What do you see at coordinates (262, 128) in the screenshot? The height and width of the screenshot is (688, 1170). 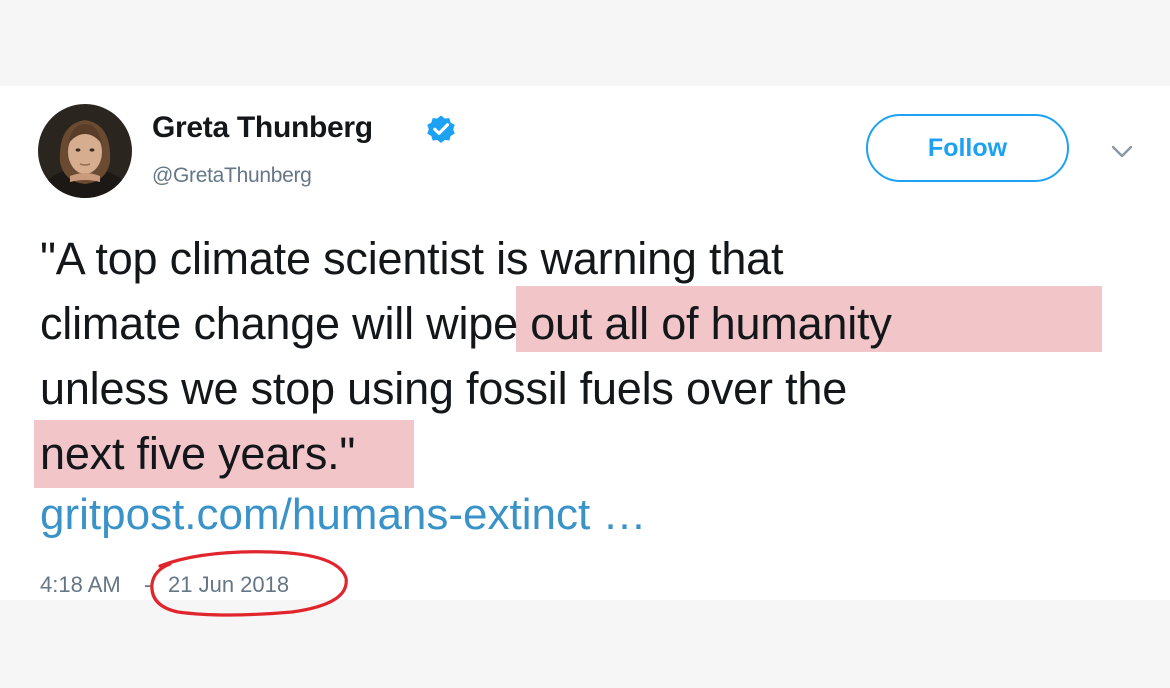 I see `display-name: Greta Thunberg` at bounding box center [262, 128].